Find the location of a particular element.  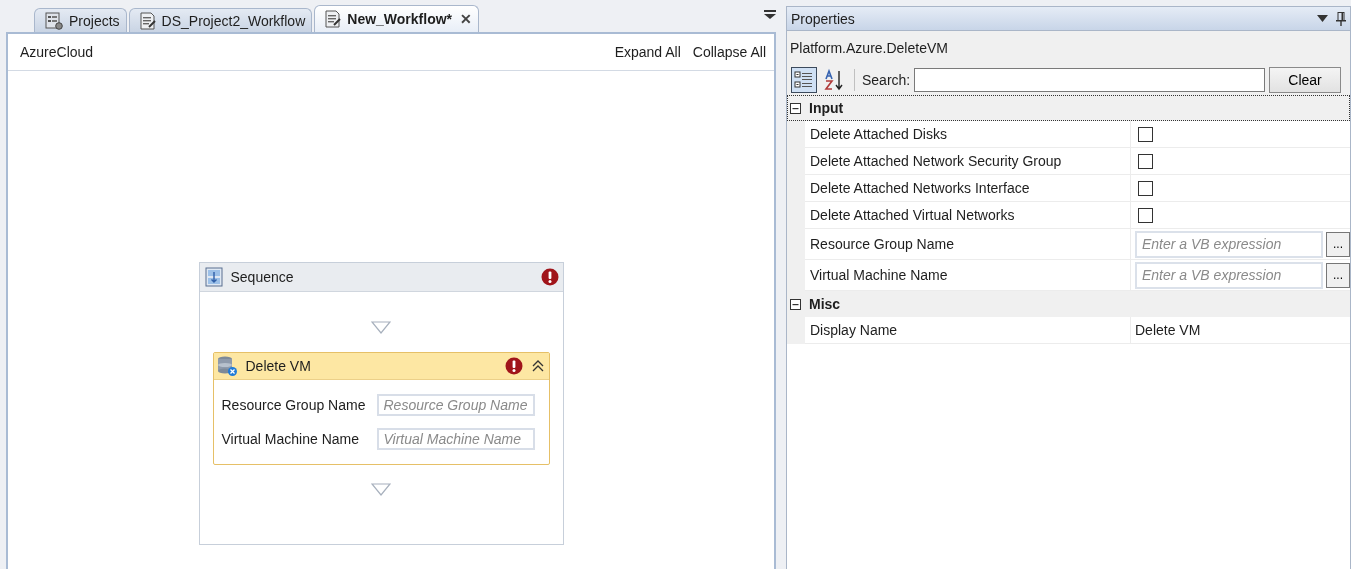

document-tab: New_Workflow* ✕ is located at coordinates (397, 18).